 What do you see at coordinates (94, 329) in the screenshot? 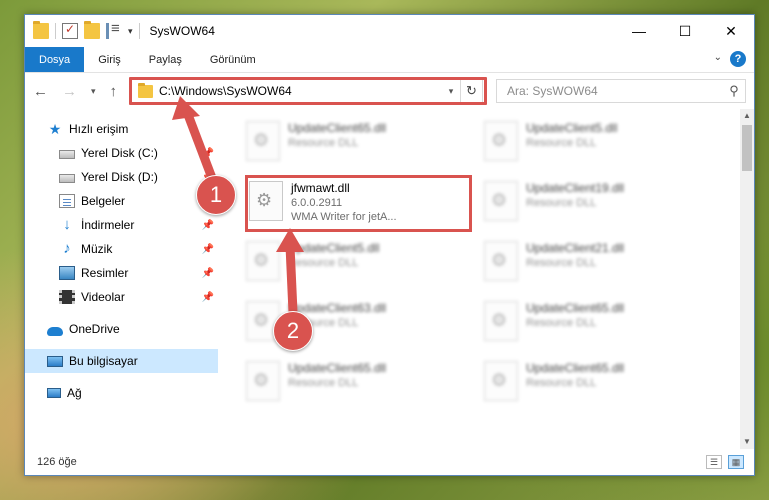
I see `sidebar-item-label: OneDrive` at bounding box center [94, 329].